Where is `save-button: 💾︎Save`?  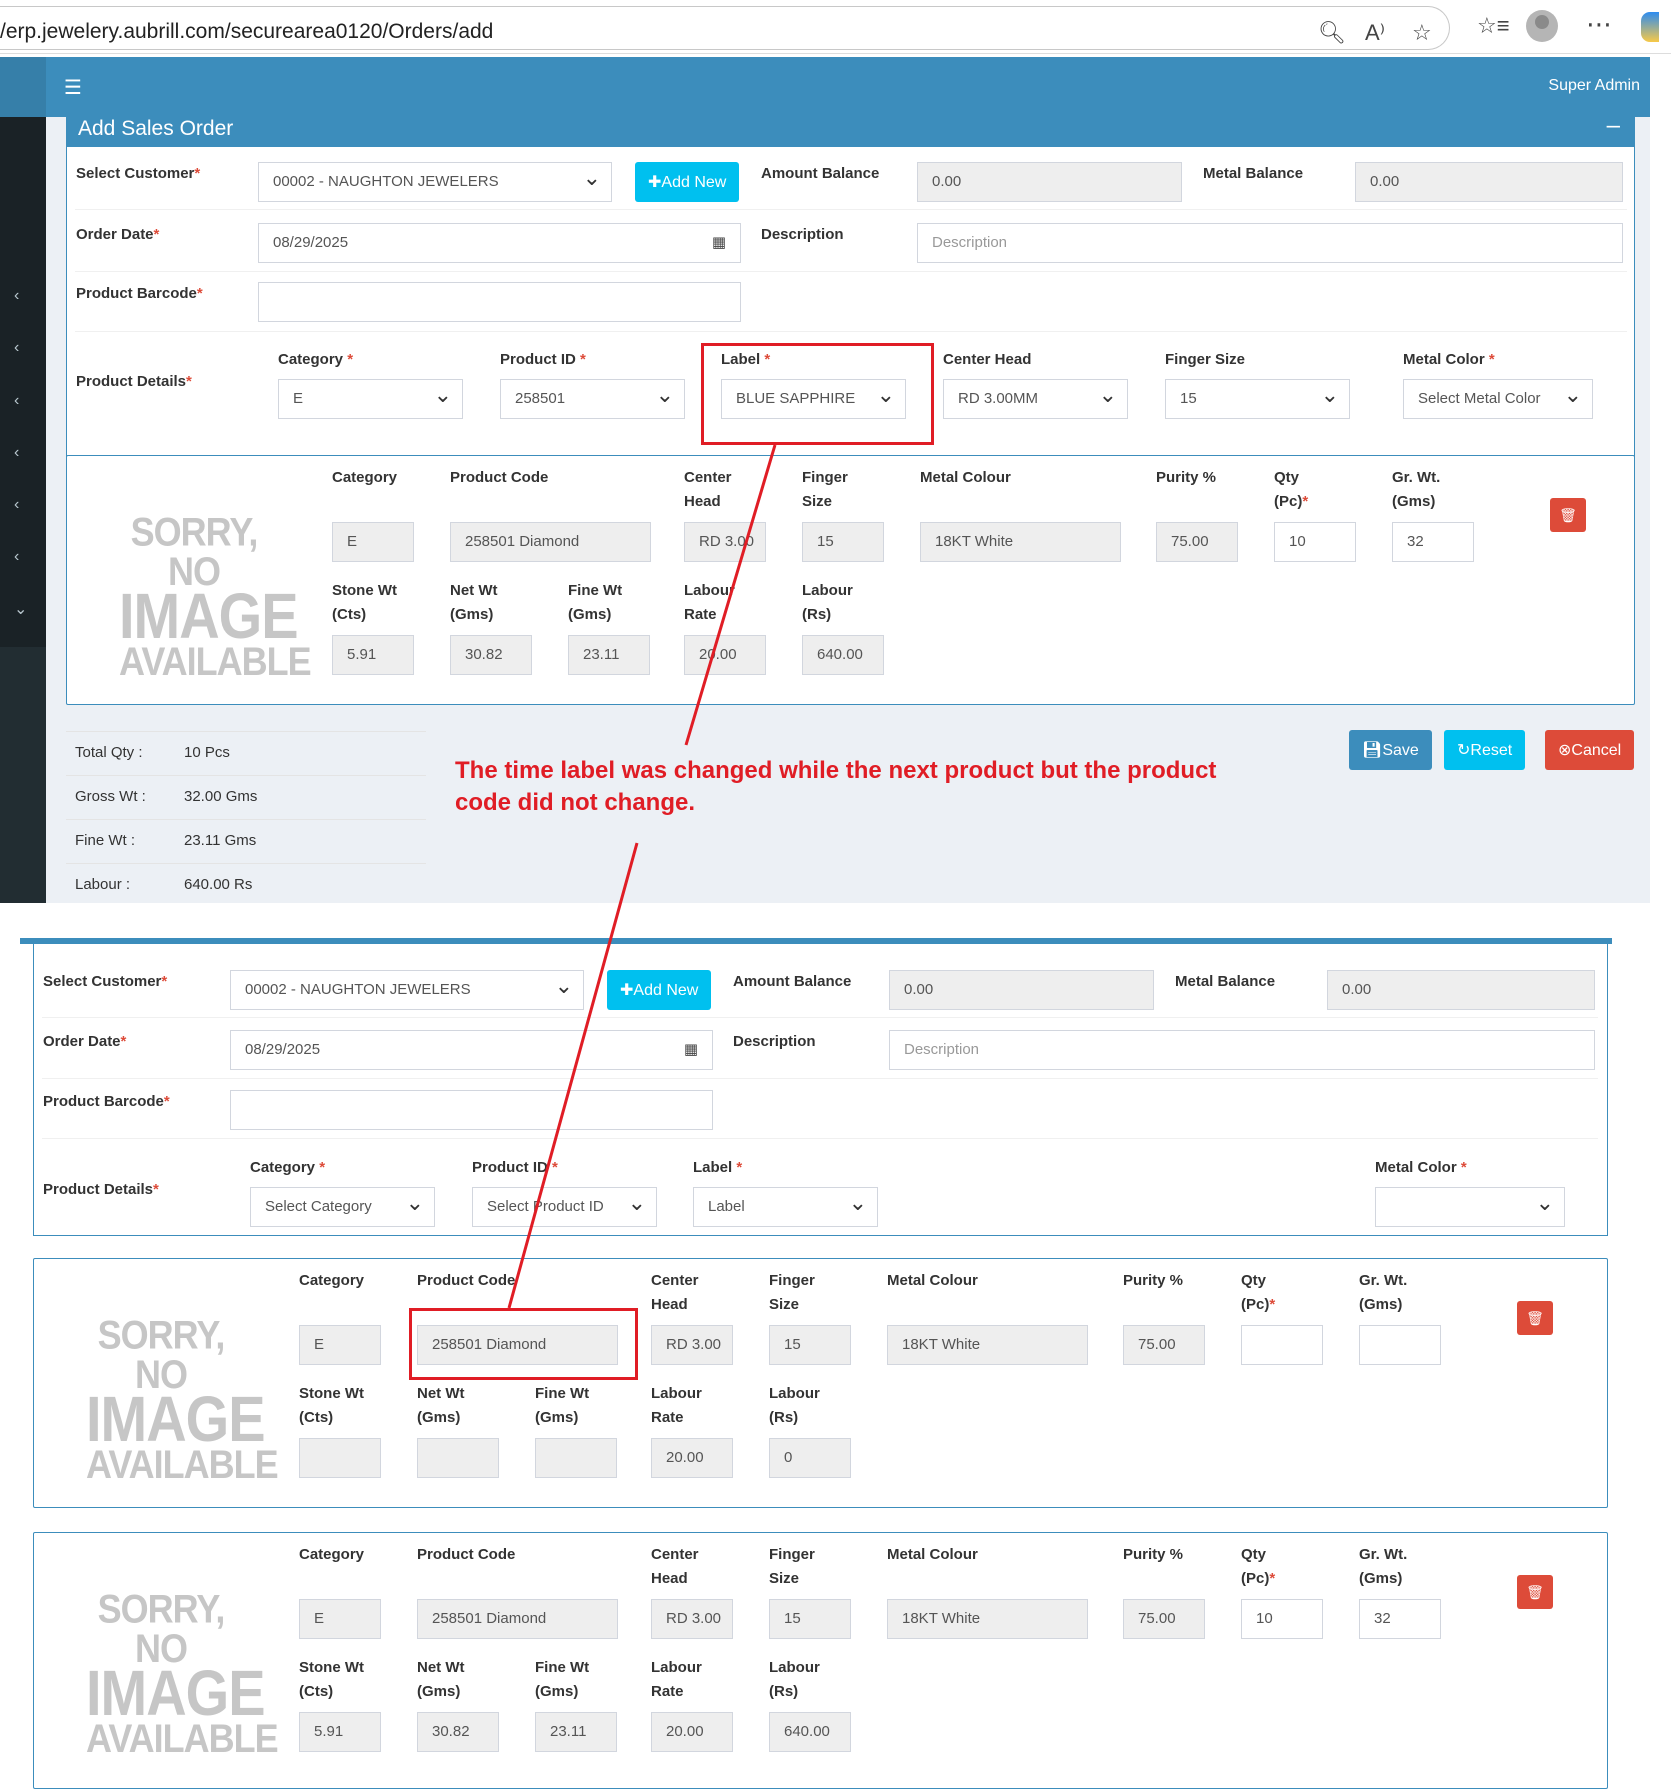
save-button: 💾︎Save is located at coordinates (1390, 750).